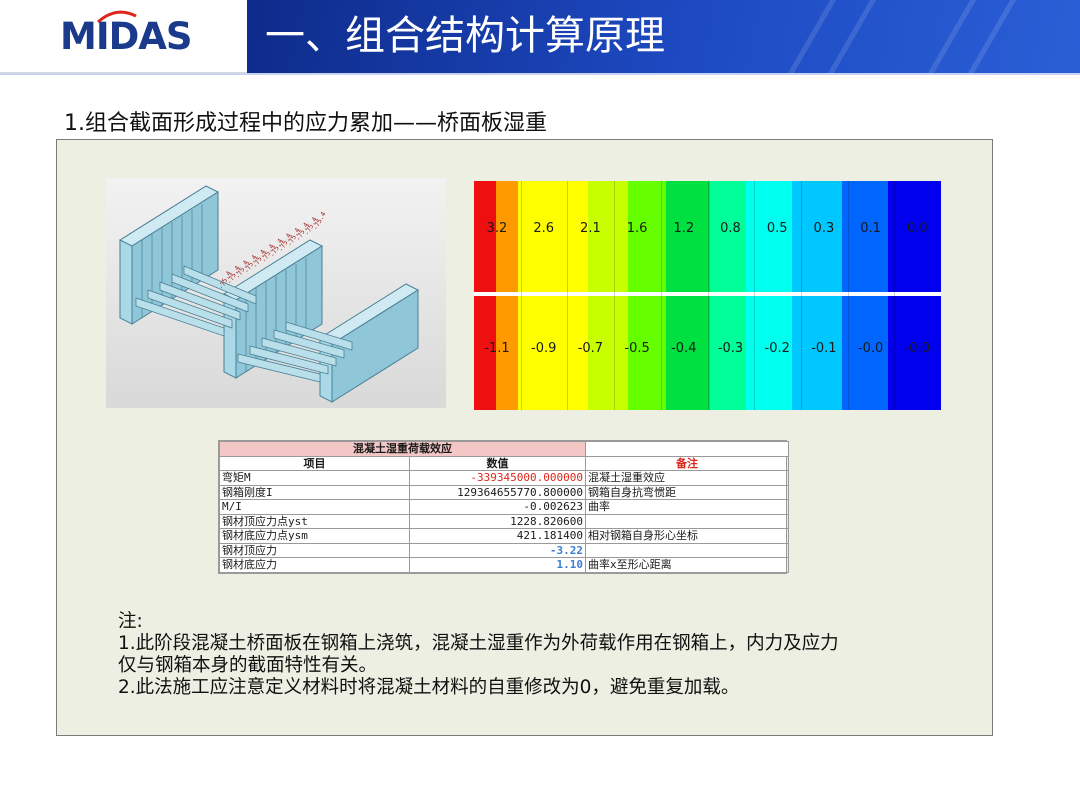 The height and width of the screenshot is (810, 1080). I want to click on contour-bottom-value: -0.9, so click(544, 348).